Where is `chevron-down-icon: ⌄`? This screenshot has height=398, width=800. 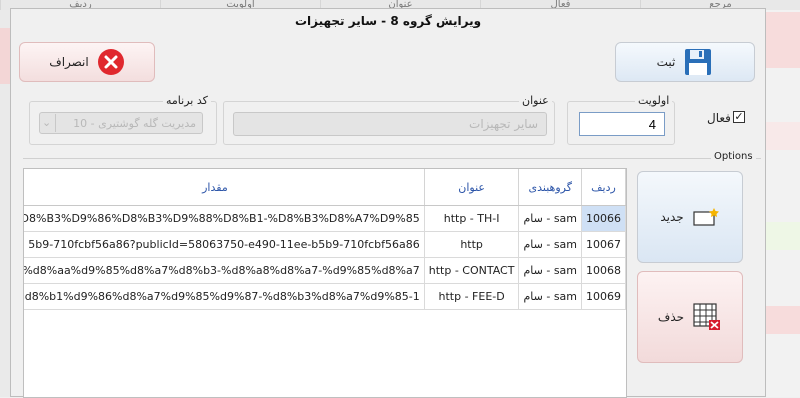 chevron-down-icon: ⌄ is located at coordinates (49, 123).